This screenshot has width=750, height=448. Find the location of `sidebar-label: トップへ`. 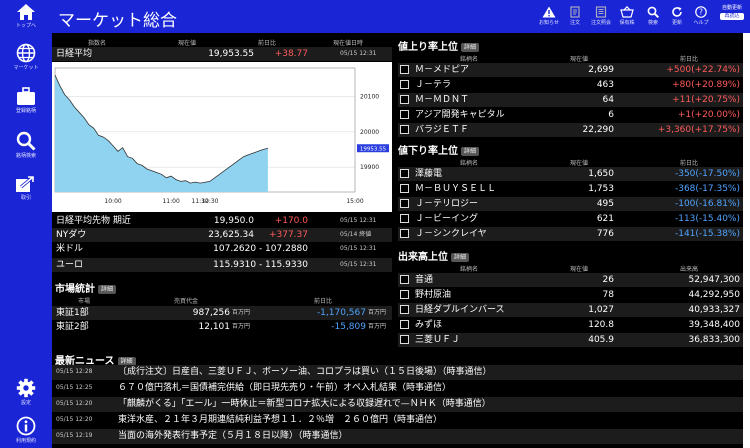

sidebar-label: トップへ is located at coordinates (25, 26).